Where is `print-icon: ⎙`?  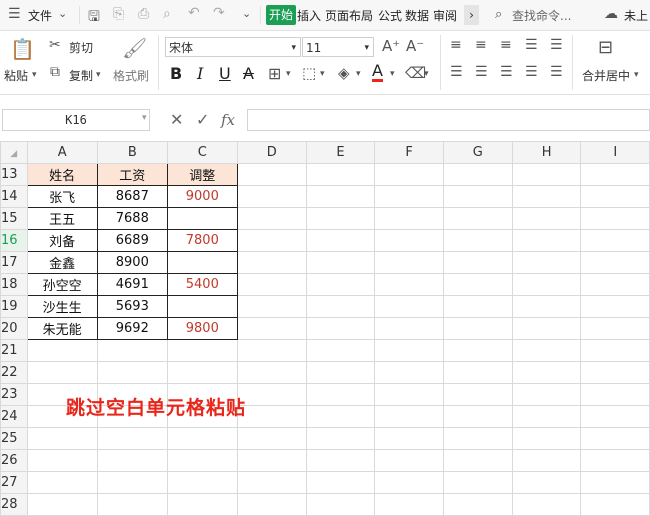
print-icon: ⎙ is located at coordinates (143, 14).